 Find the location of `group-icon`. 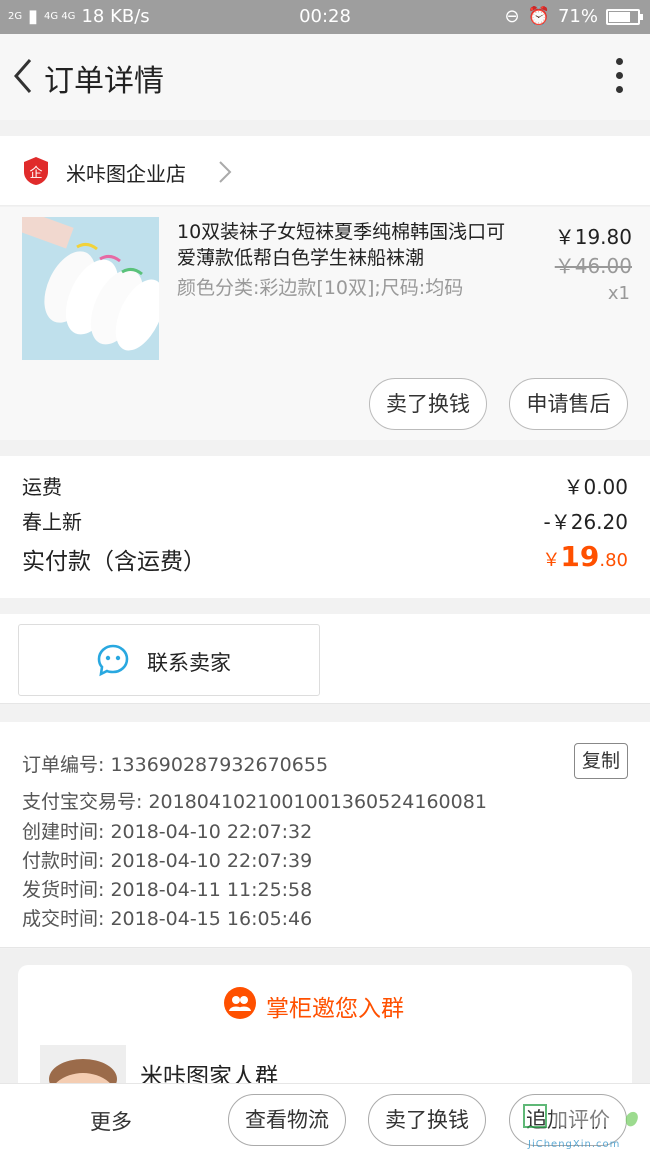

group-icon is located at coordinates (240, 1003).